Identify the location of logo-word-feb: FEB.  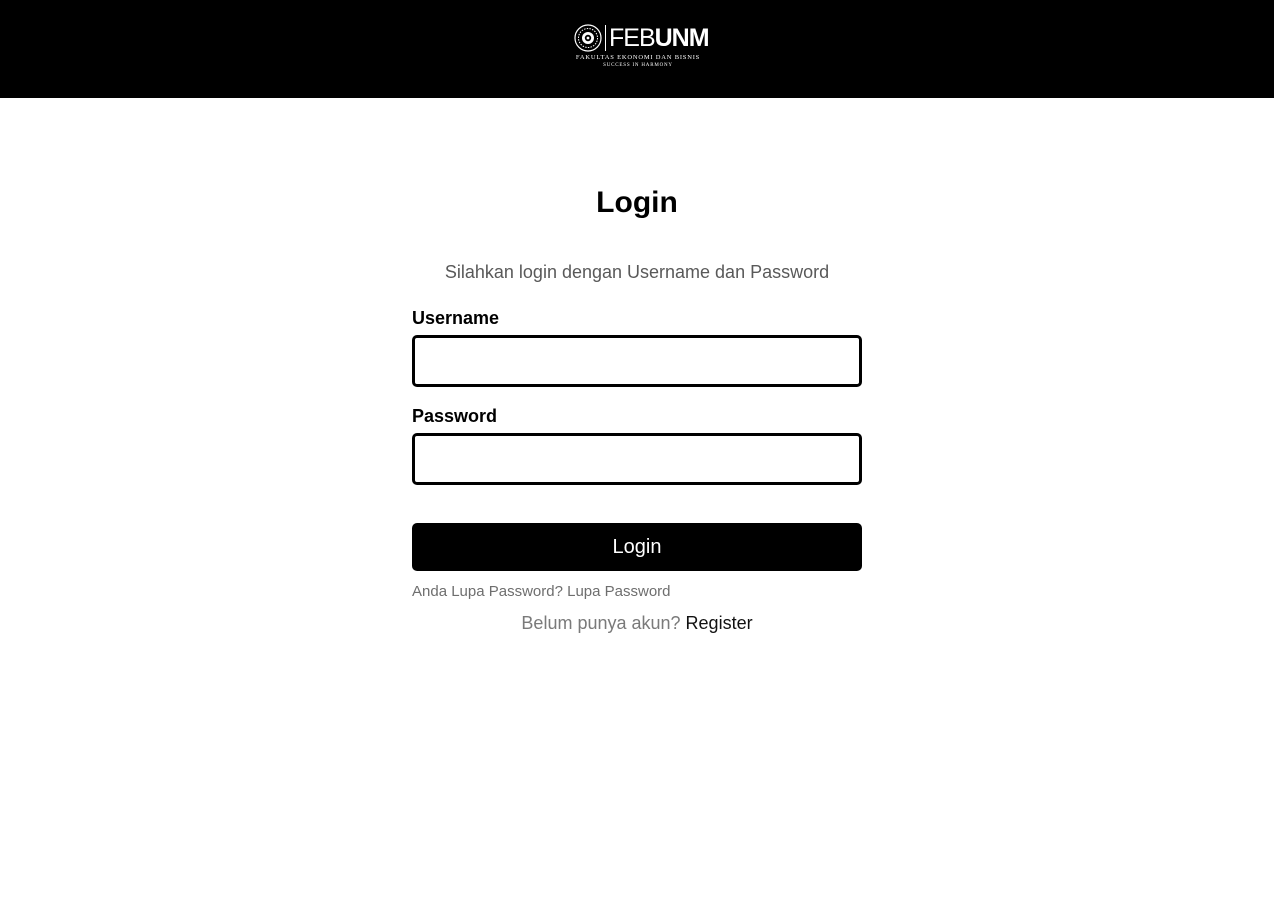
(632, 38).